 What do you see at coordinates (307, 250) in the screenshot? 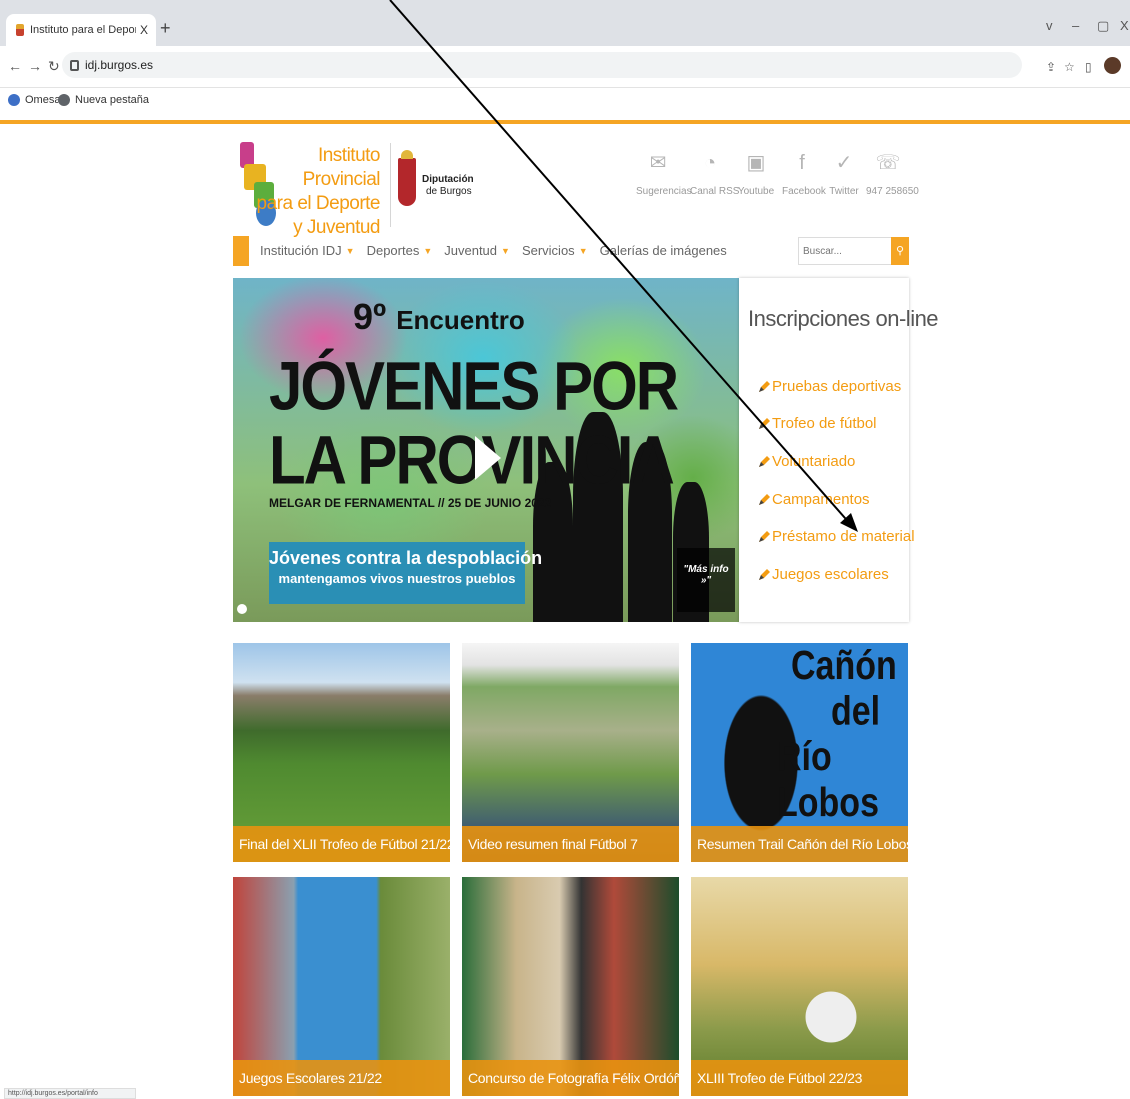
I see `menu-item-institucion: Institución IDJ ▼` at bounding box center [307, 250].